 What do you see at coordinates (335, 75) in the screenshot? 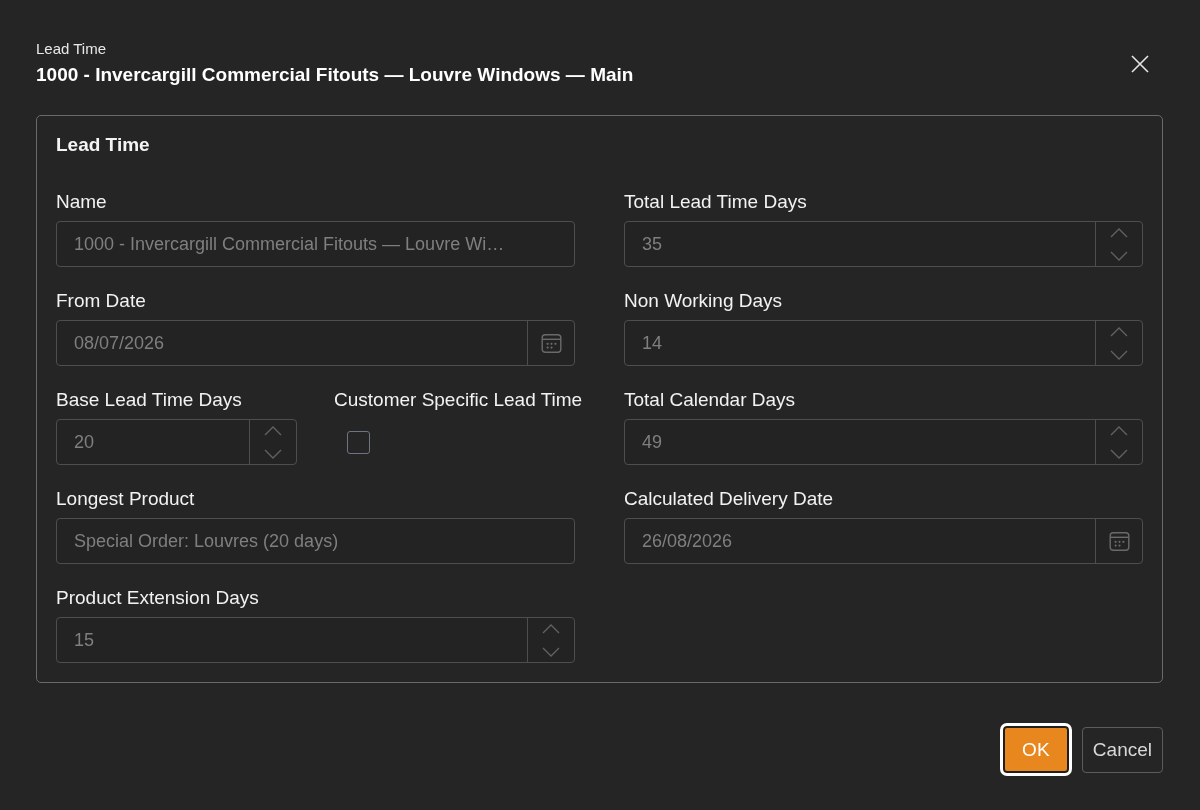
I see `dialog-title: 1000 - Invercargill Commercial Fitouts — Louvre Windows — Main` at bounding box center [335, 75].